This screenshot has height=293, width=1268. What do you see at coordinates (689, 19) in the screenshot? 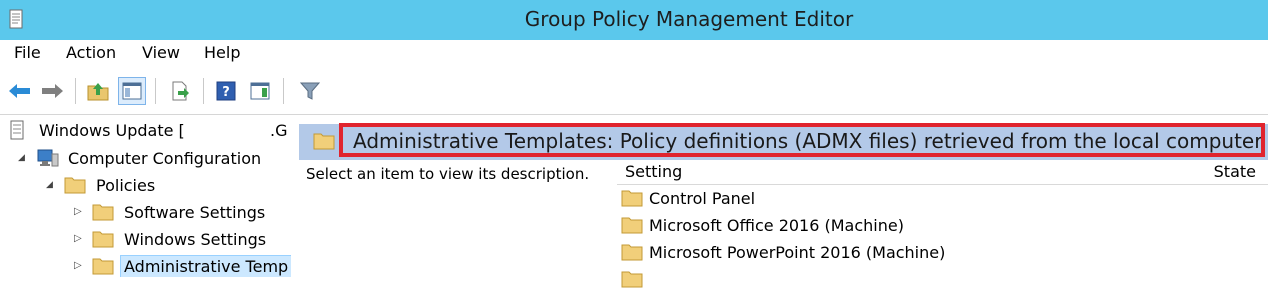
I see `window-title: Group Policy Management Editor` at bounding box center [689, 19].